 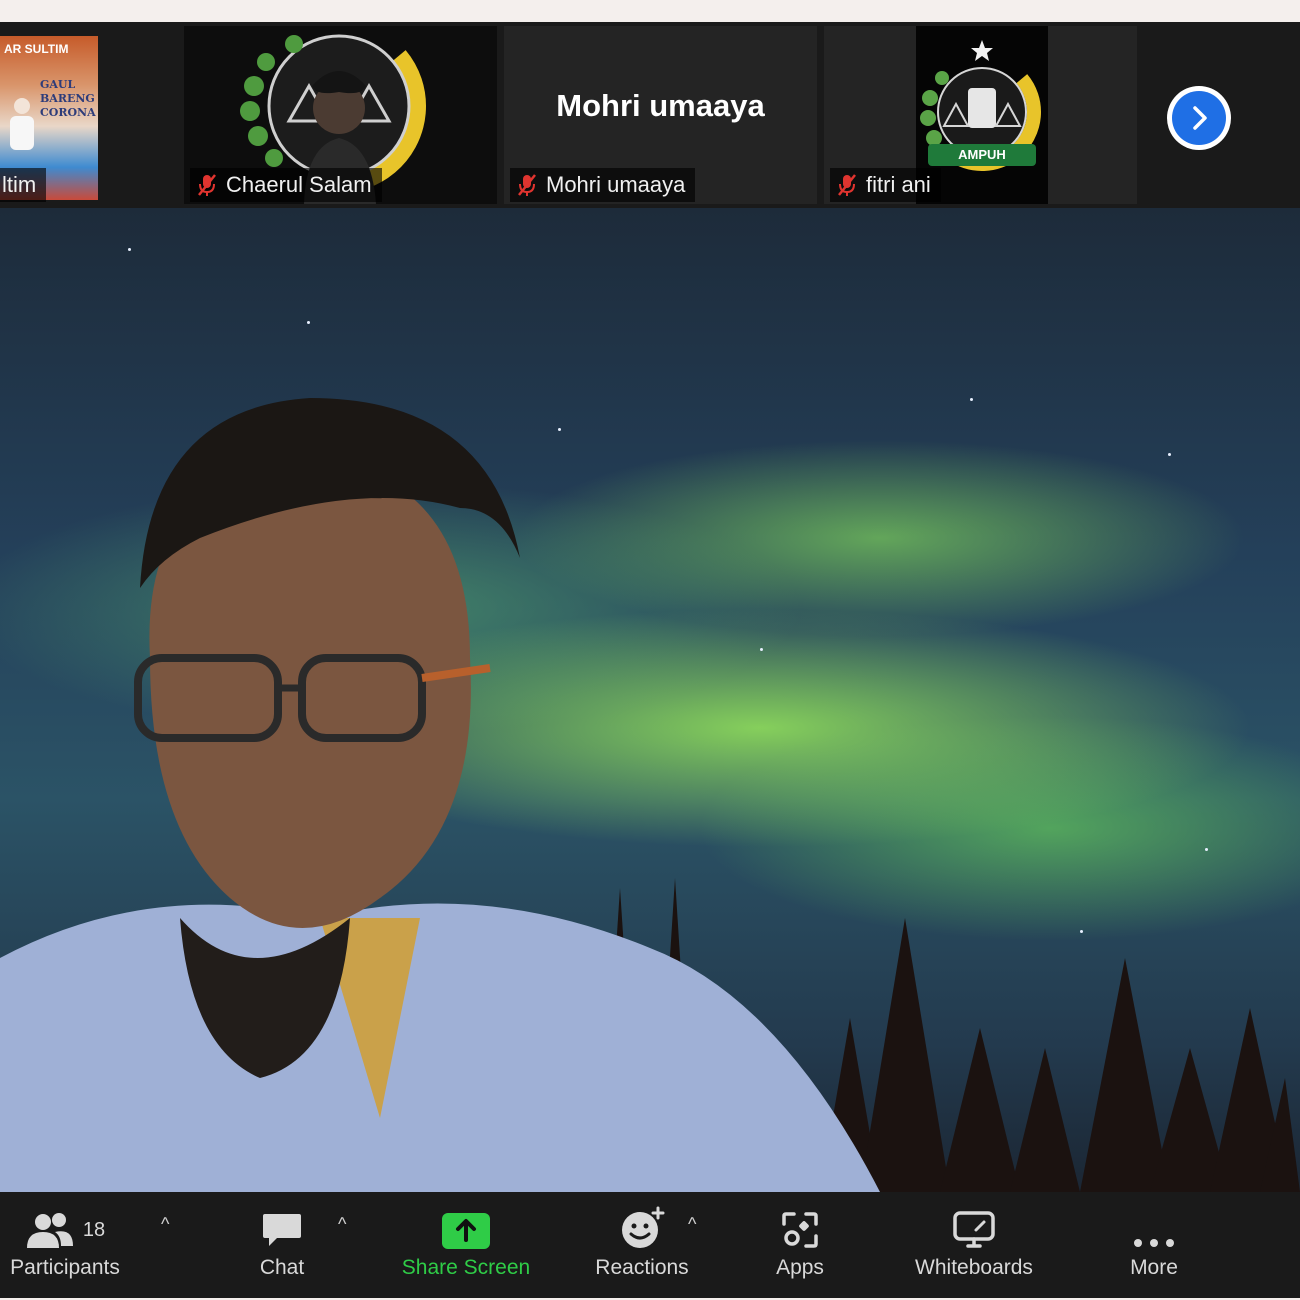 What do you see at coordinates (1154, 1267) in the screenshot?
I see `more-label: More` at bounding box center [1154, 1267].